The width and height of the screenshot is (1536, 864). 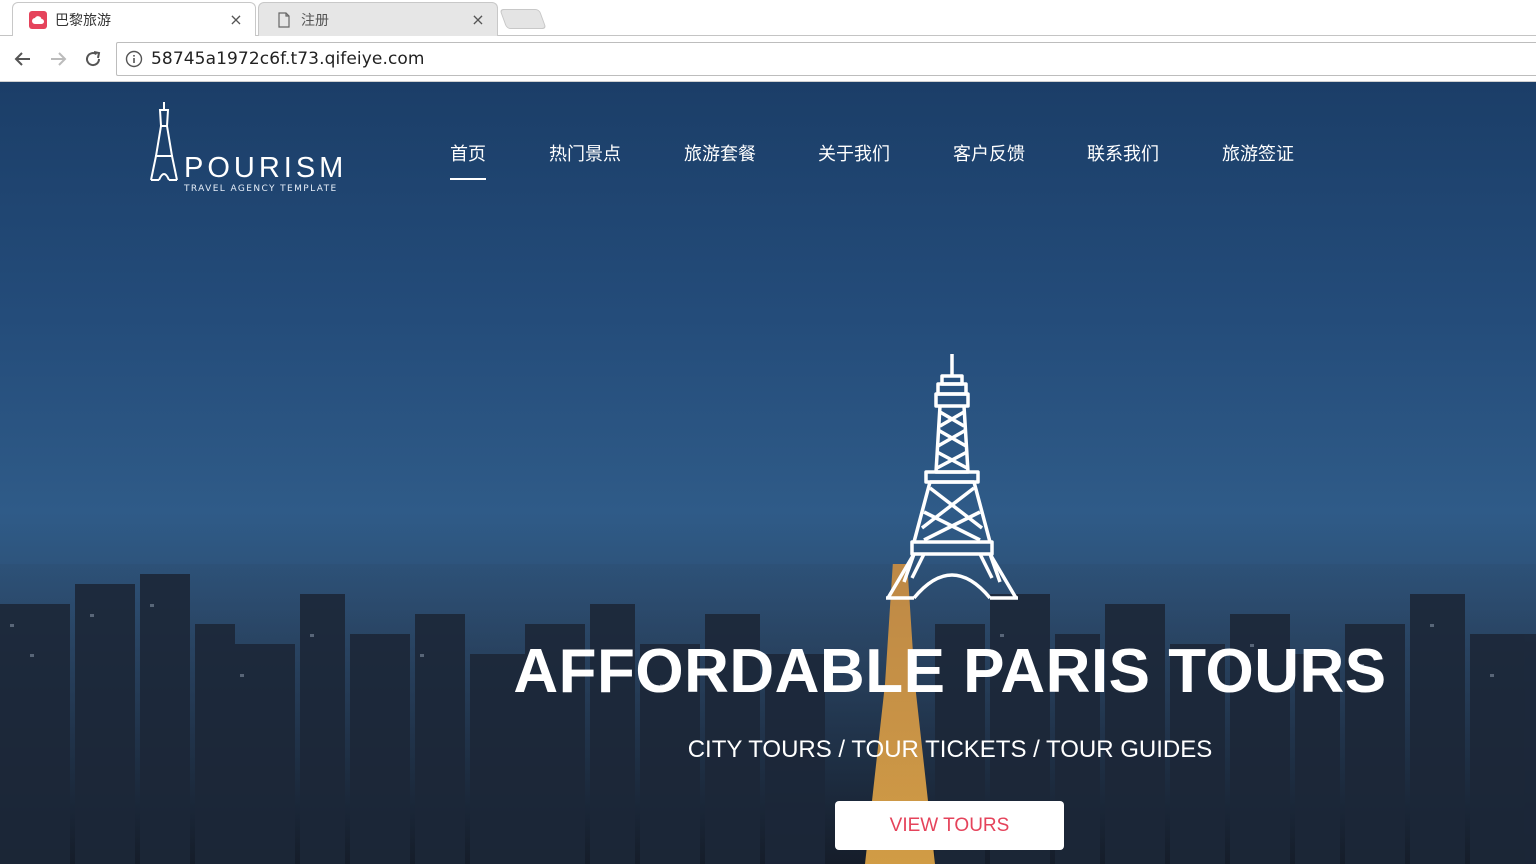 I want to click on address-bar: 58745a1972c6f.t73.qifeiye.com, so click(x=826, y=59).